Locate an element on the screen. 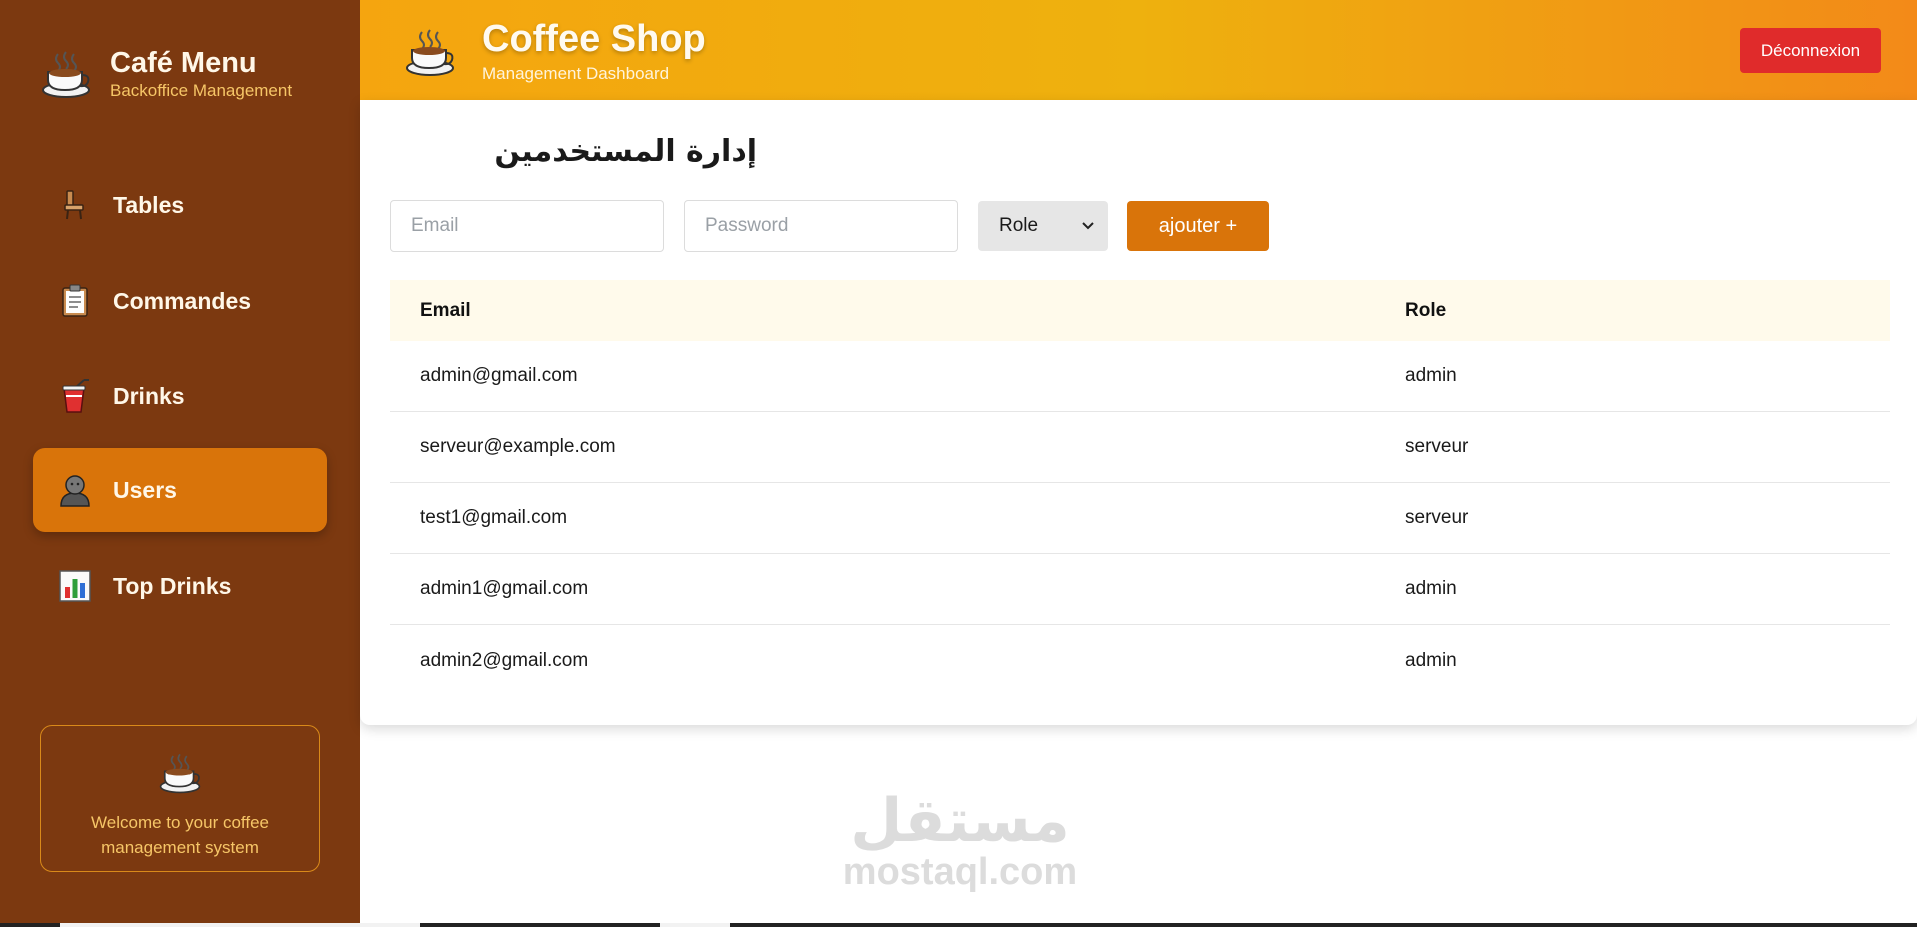 The image size is (1917, 927). sidebar-item-top-drinks: Top Drinks is located at coordinates (180, 586).